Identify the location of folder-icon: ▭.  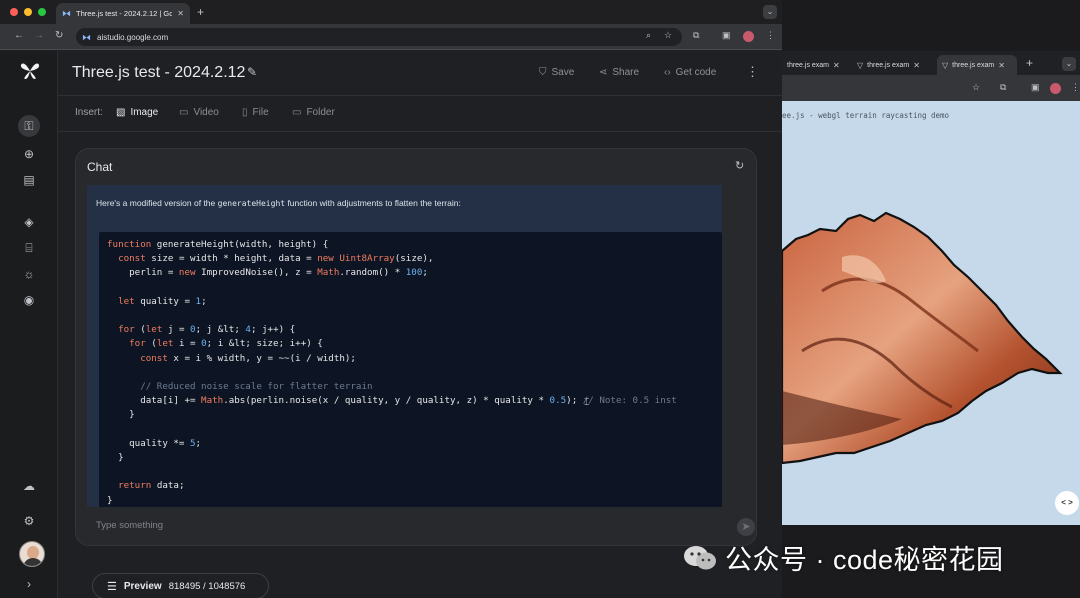
(297, 112).